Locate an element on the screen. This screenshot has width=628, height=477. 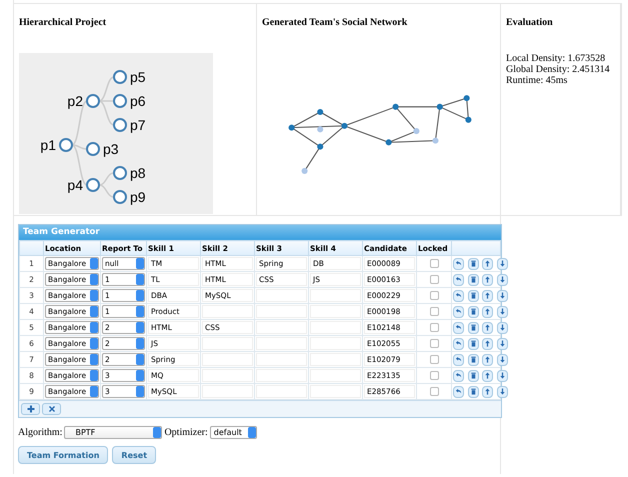
node-label: p9 is located at coordinates (138, 197).